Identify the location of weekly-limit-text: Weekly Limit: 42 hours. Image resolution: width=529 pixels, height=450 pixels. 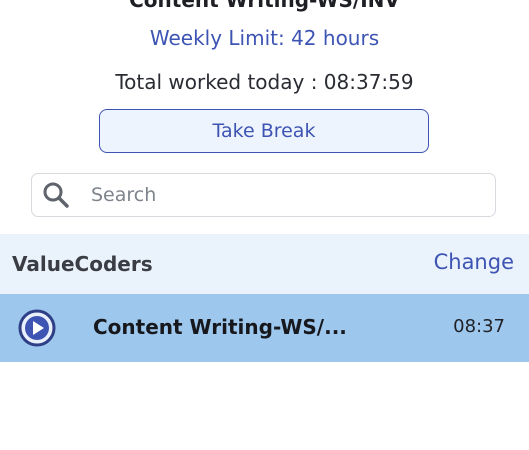
(264, 38).